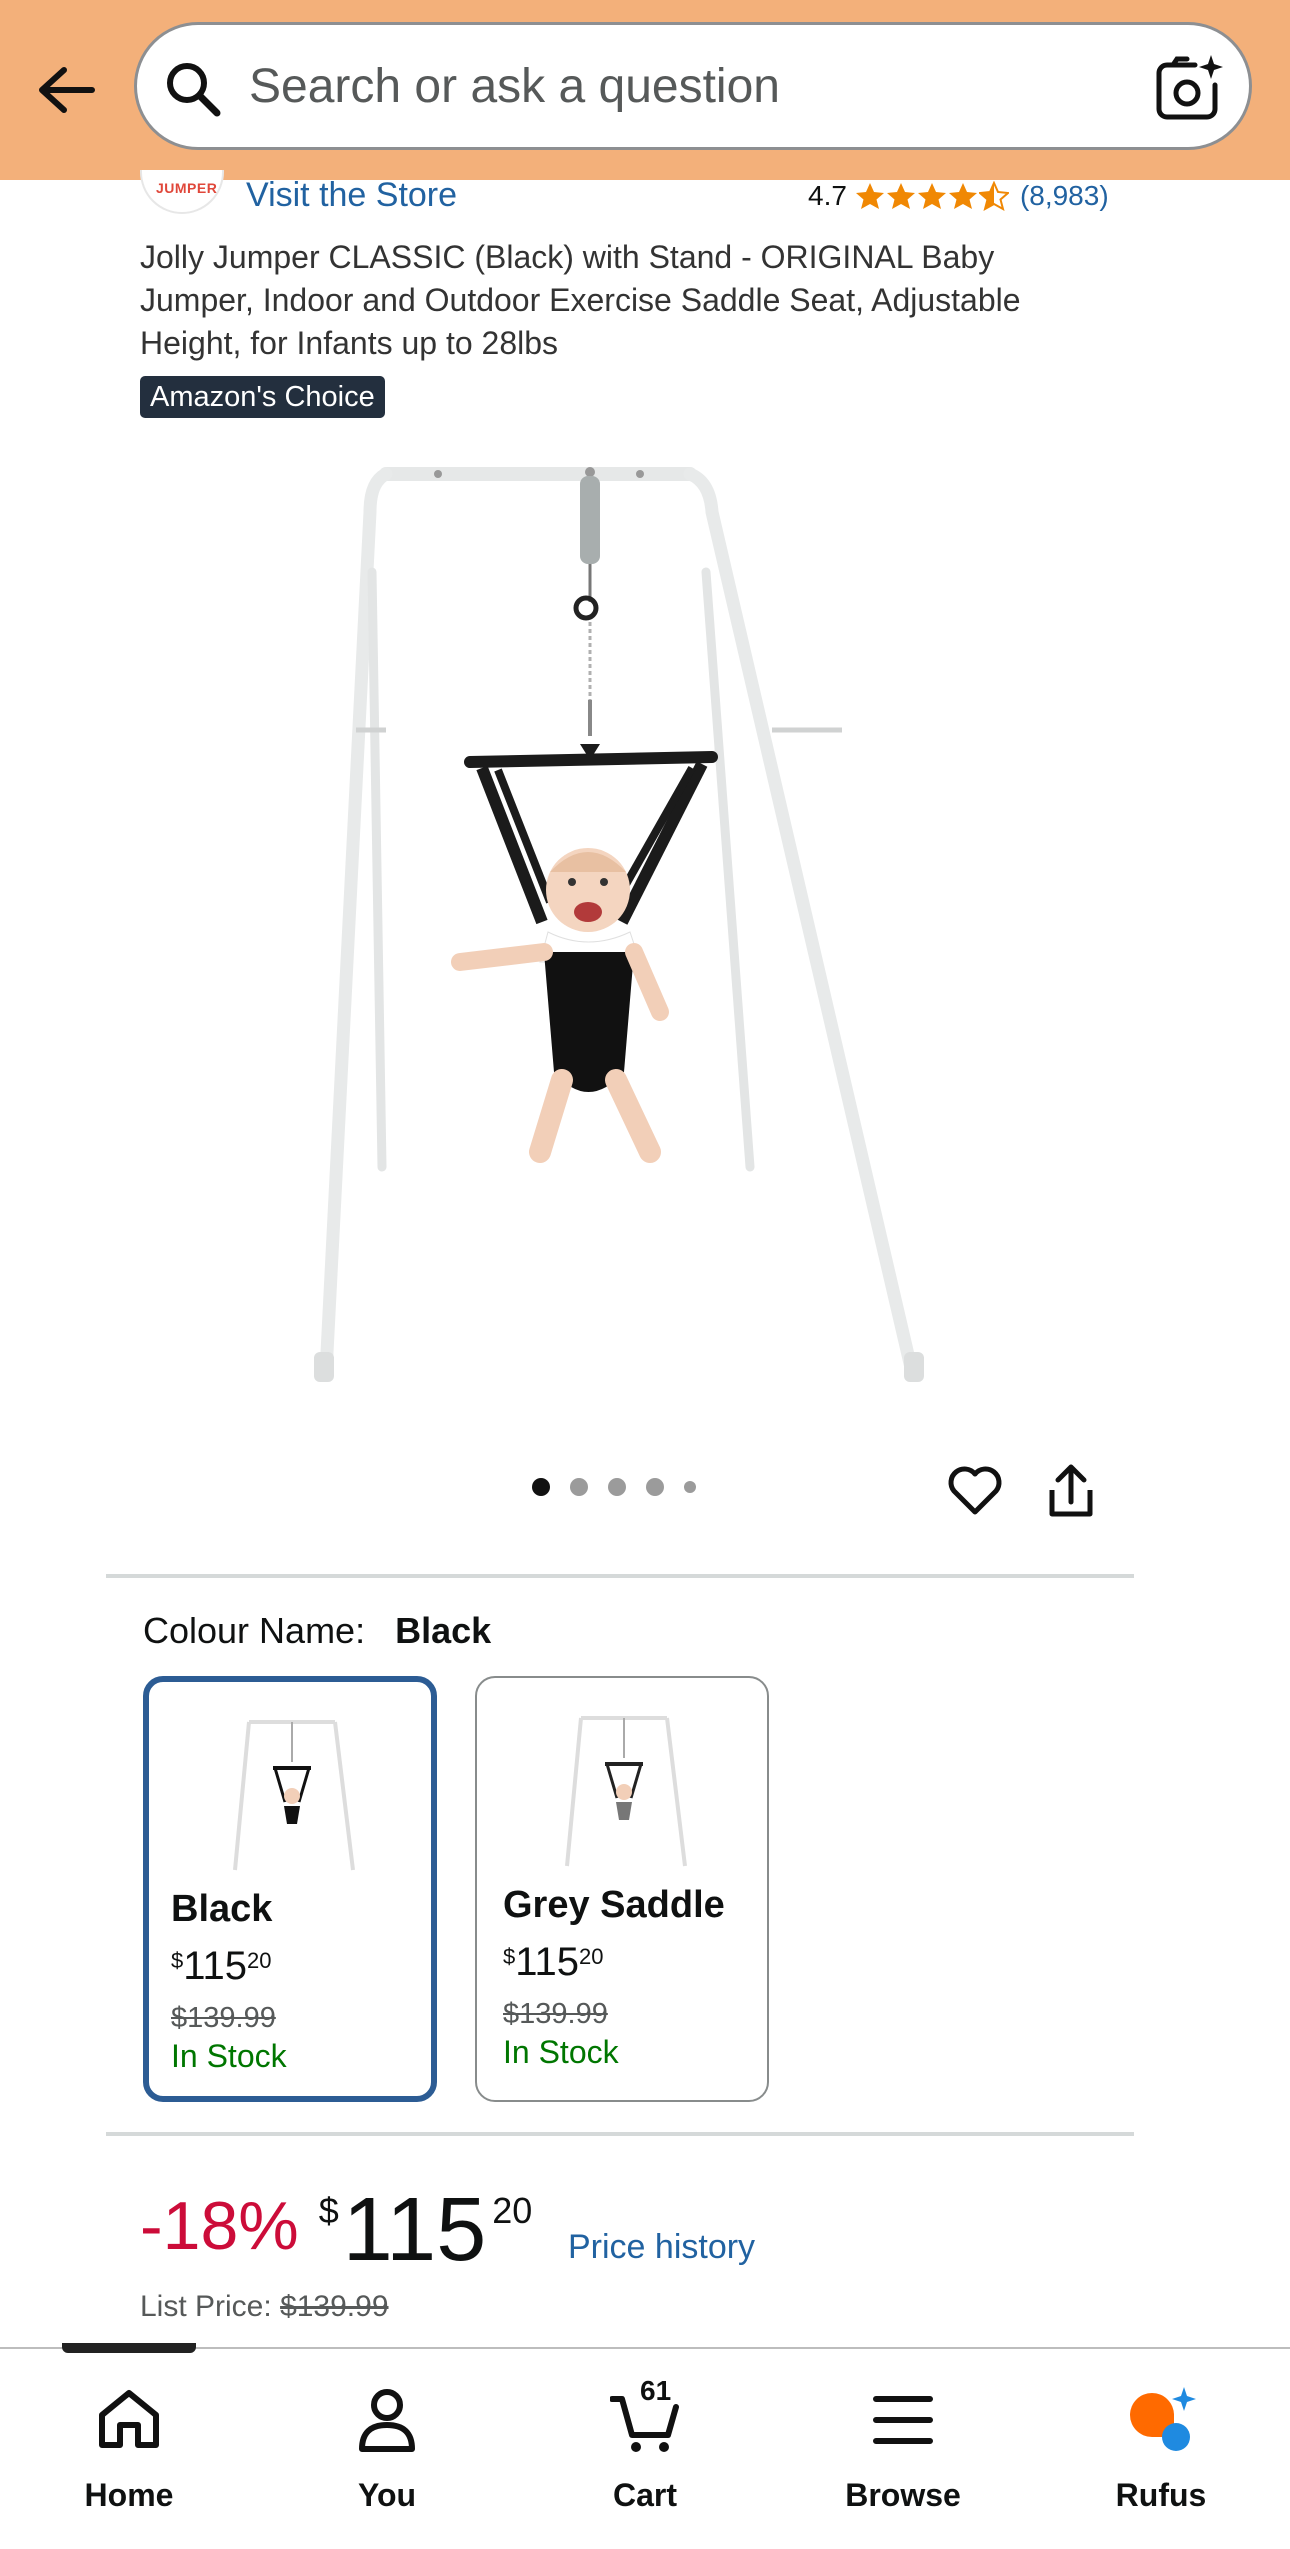 This screenshot has width=1290, height=2549. I want to click on colour-option-grey-saddle: Grey Saddle $ 115 20 $139.99 In Stock, so click(622, 1889).